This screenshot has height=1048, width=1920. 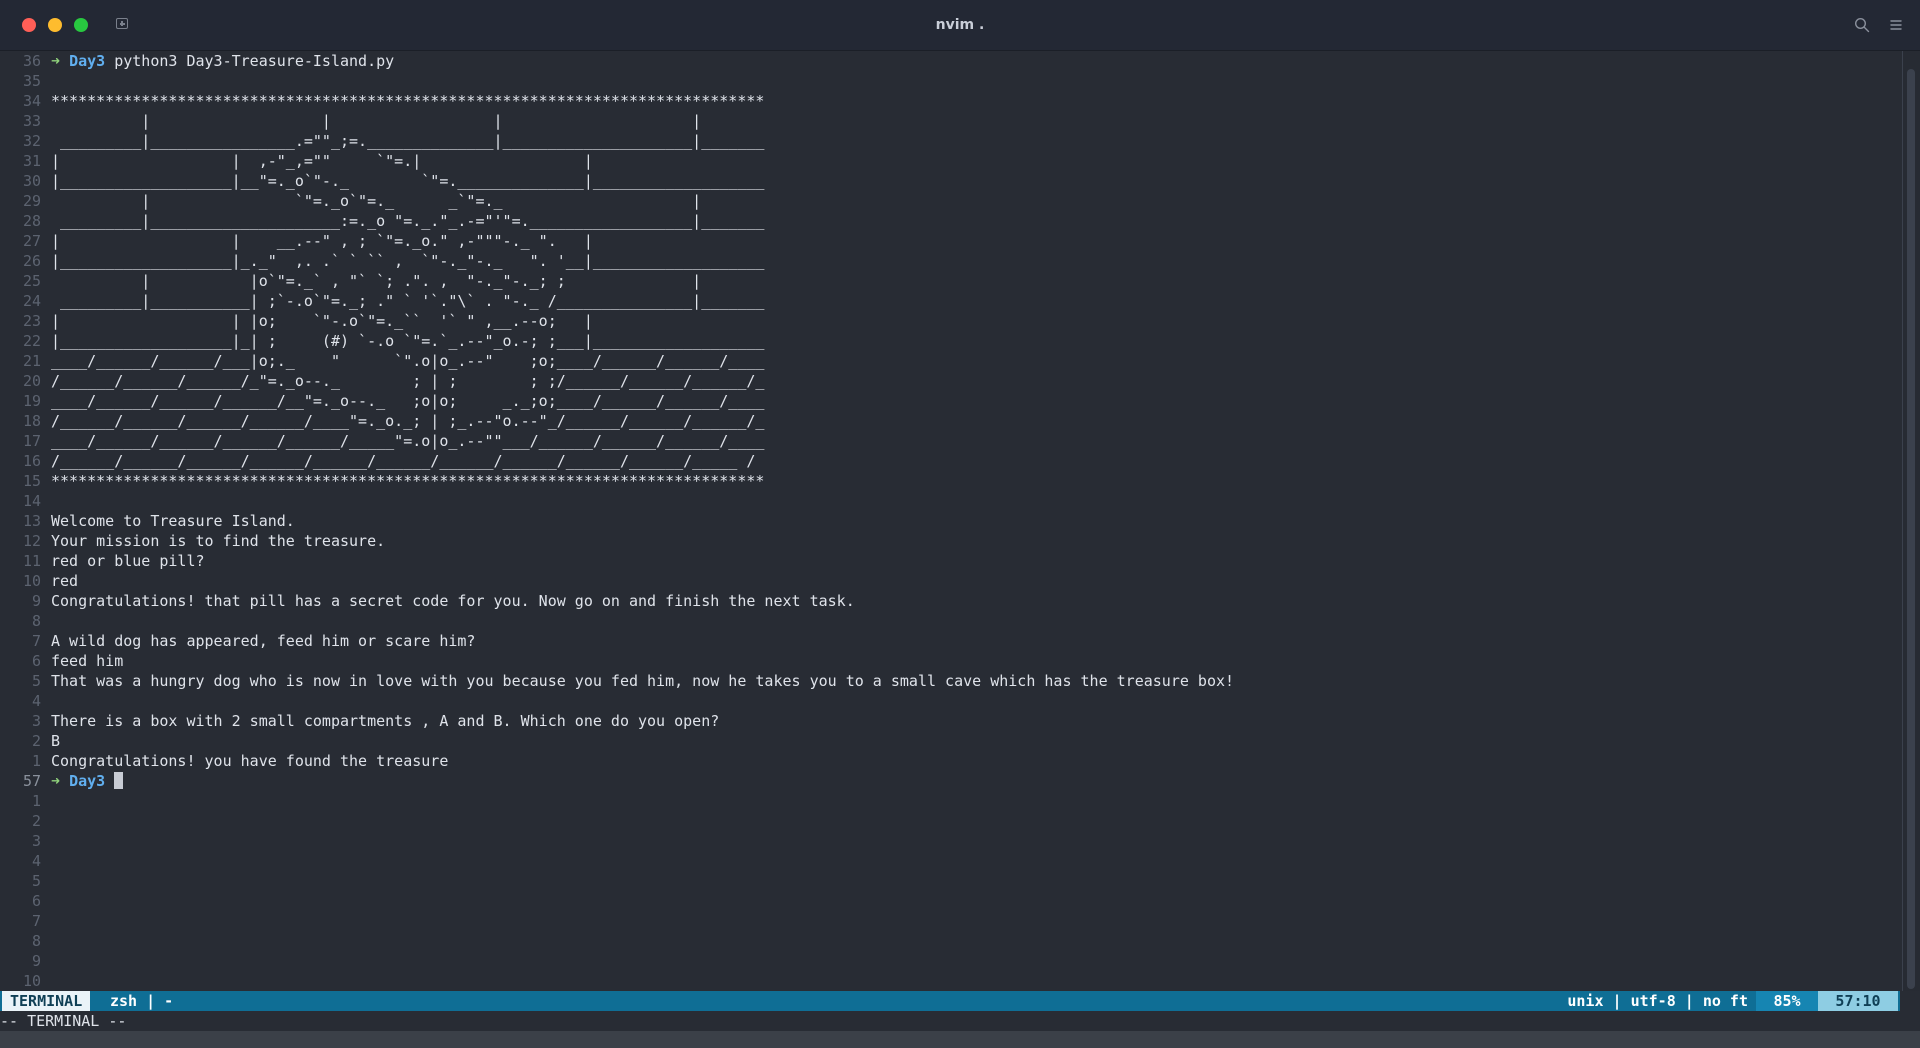 I want to click on line-content: | | __.--" , ; `"=._o." ,-"""-._ ". |, so click(x=322, y=241).